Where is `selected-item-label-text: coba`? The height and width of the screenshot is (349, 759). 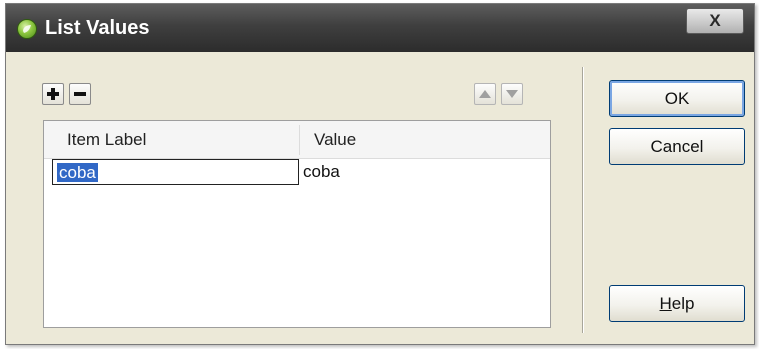 selected-item-label-text: coba is located at coordinates (77, 172).